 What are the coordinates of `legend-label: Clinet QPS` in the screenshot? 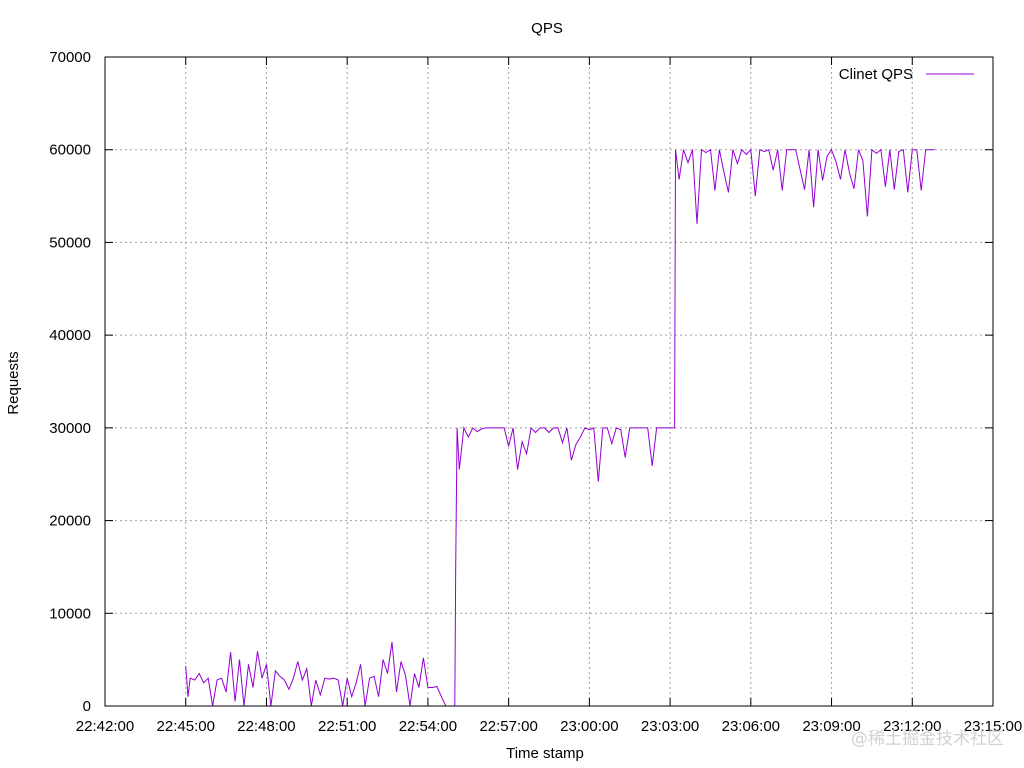 It's located at (876, 74).